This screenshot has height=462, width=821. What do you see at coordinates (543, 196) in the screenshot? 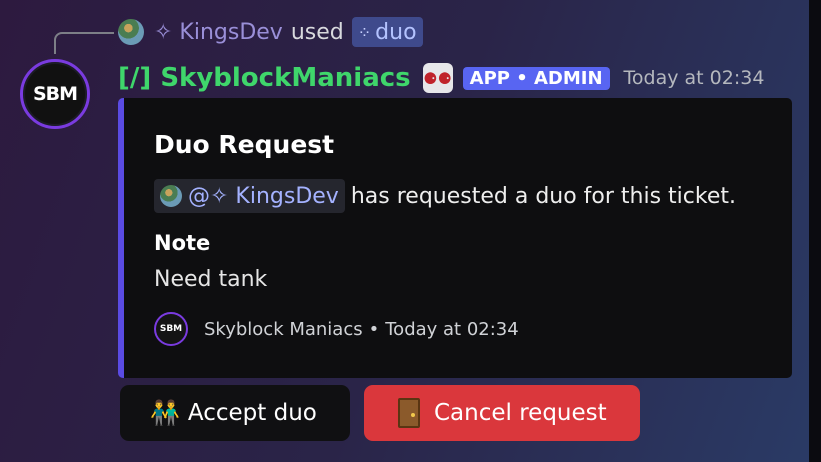
I see `description-text: has requested a duo for this ticket.` at bounding box center [543, 196].